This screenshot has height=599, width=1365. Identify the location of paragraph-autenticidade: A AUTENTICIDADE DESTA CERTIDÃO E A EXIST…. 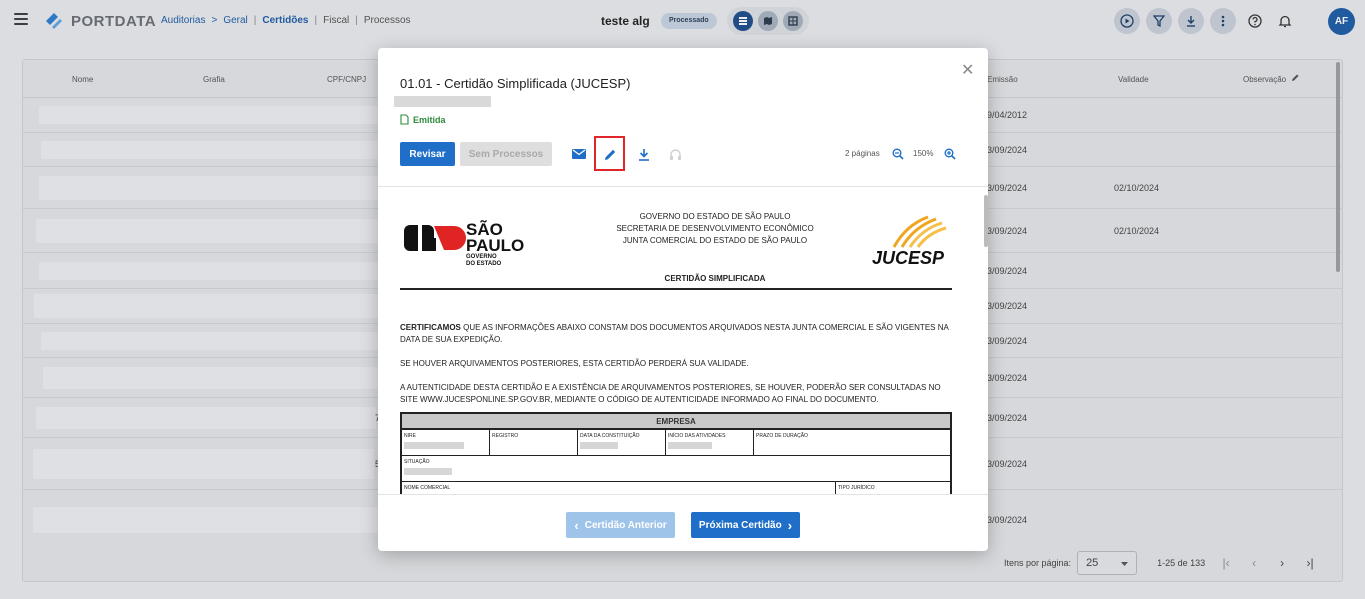
(670, 393).